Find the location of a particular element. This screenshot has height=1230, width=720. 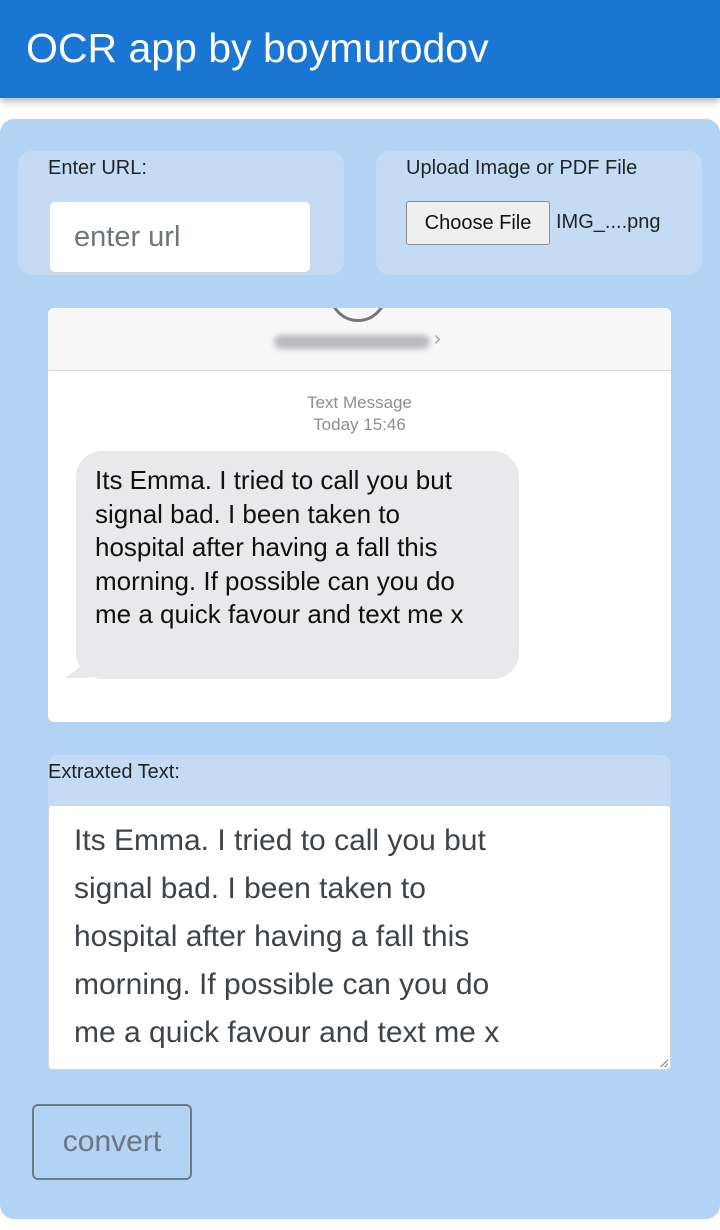

choose-file-button: Choose File is located at coordinates (478, 223).